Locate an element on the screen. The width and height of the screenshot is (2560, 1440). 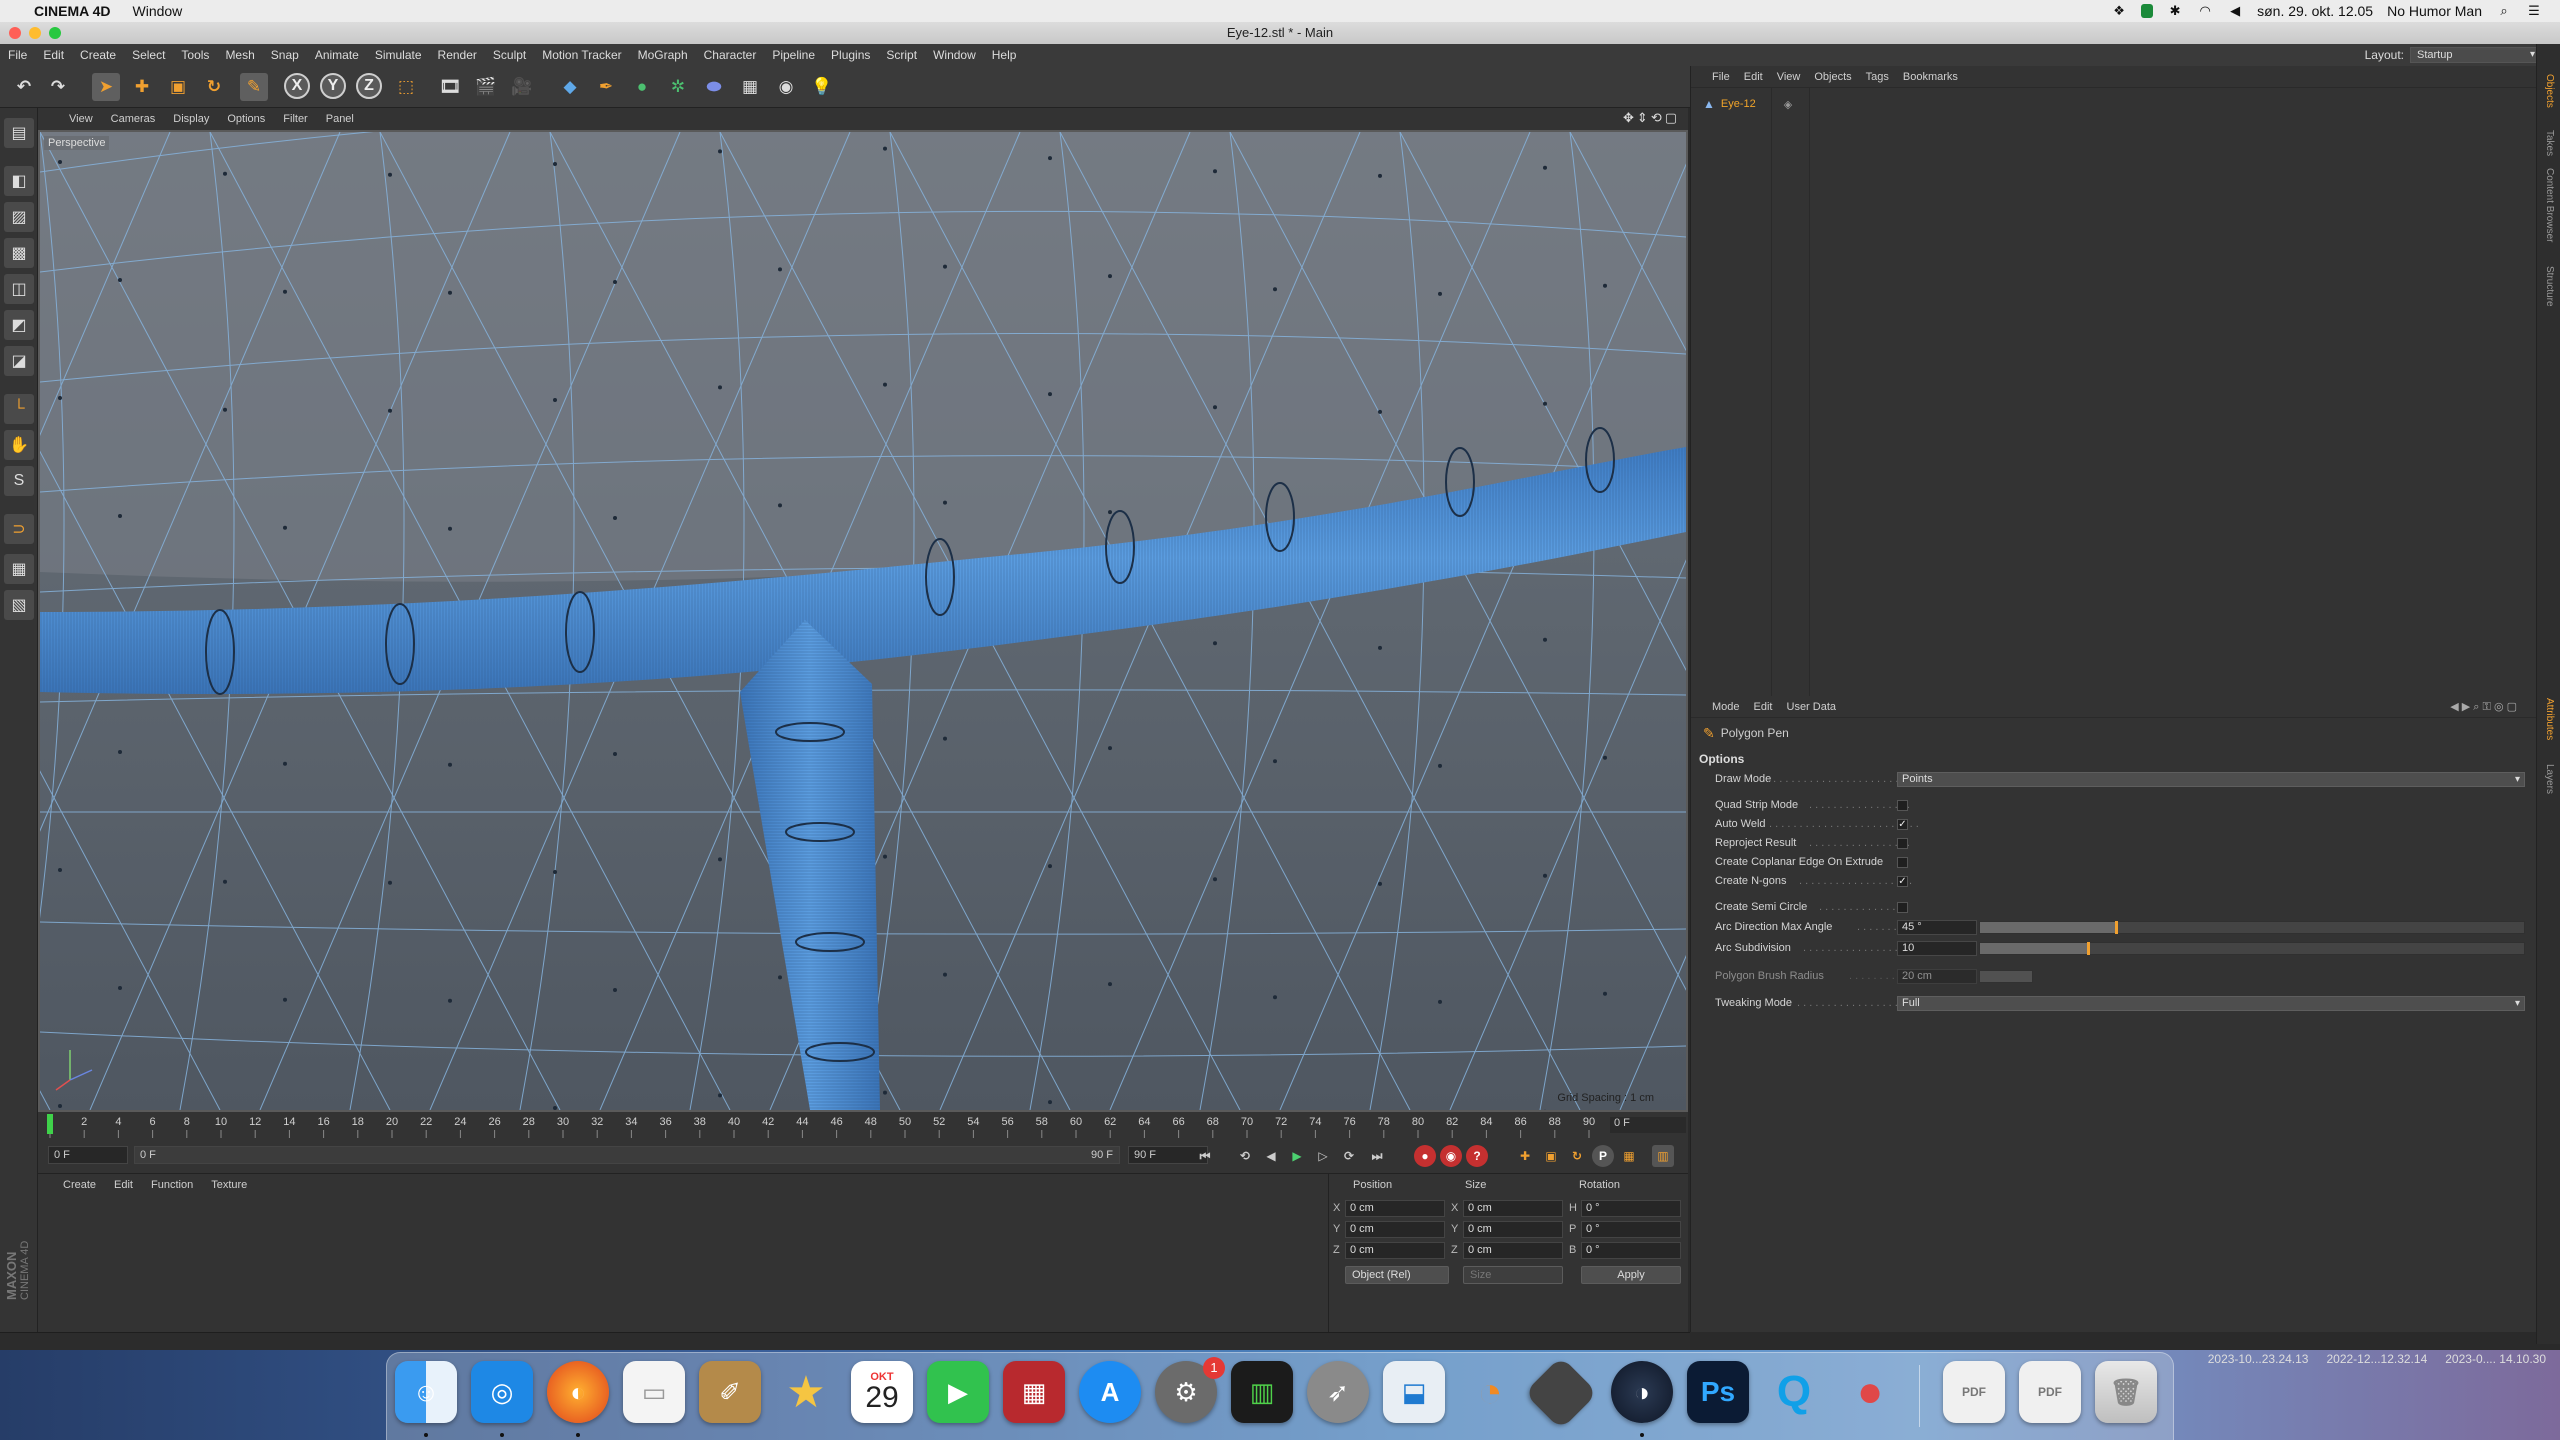
undo-icon: ↶ is located at coordinates (24, 87).